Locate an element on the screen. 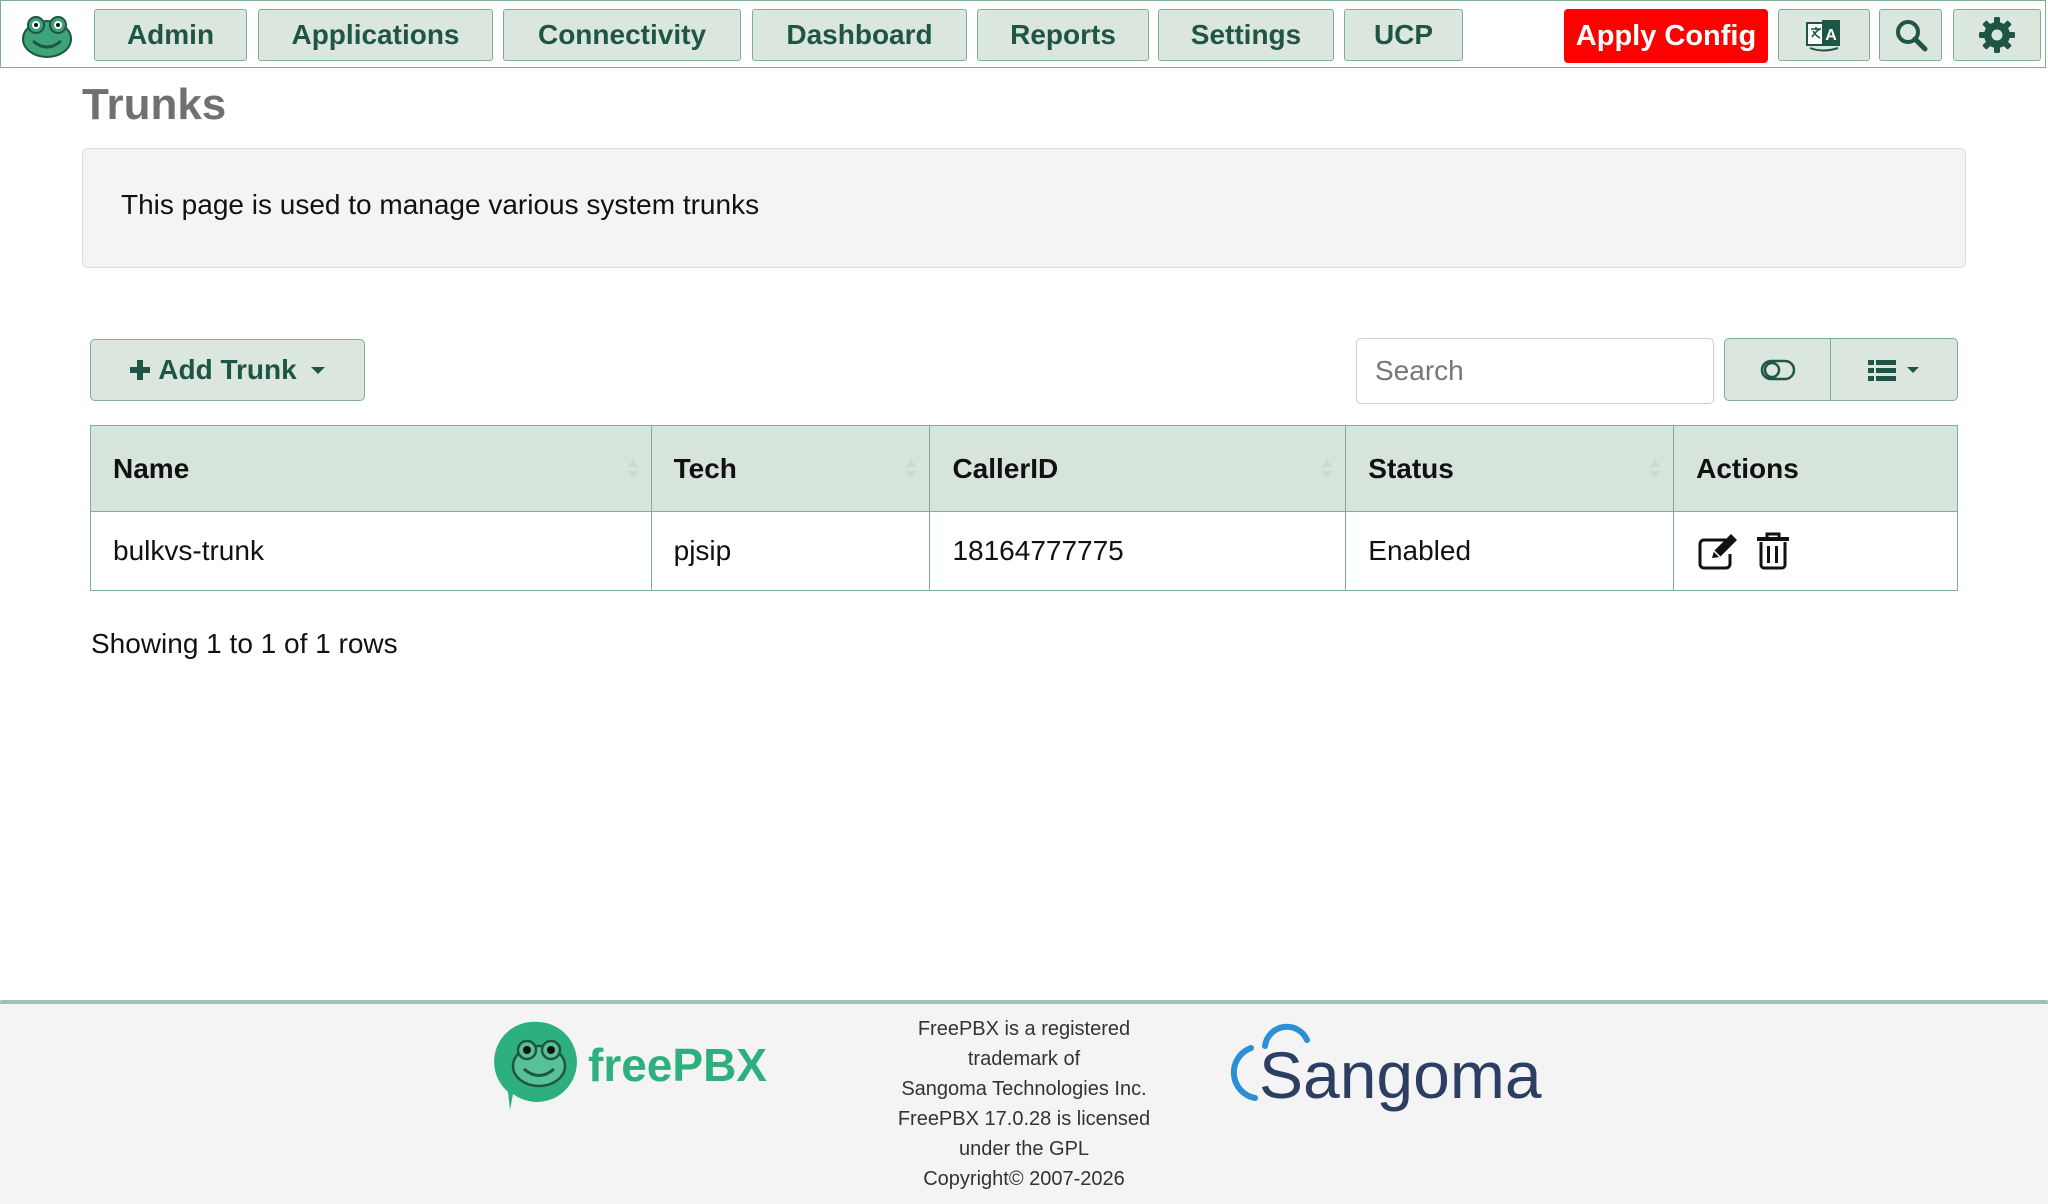 Image resolution: width=2048 pixels, height=1204 pixels. search-input is located at coordinates (1535, 371).